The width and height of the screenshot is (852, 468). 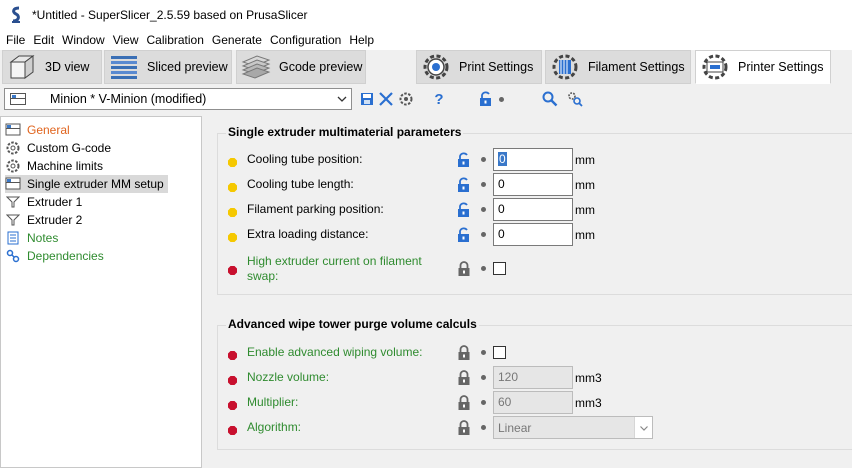 What do you see at coordinates (499, 268) in the screenshot?
I see `high-extruder-current-checkbox` at bounding box center [499, 268].